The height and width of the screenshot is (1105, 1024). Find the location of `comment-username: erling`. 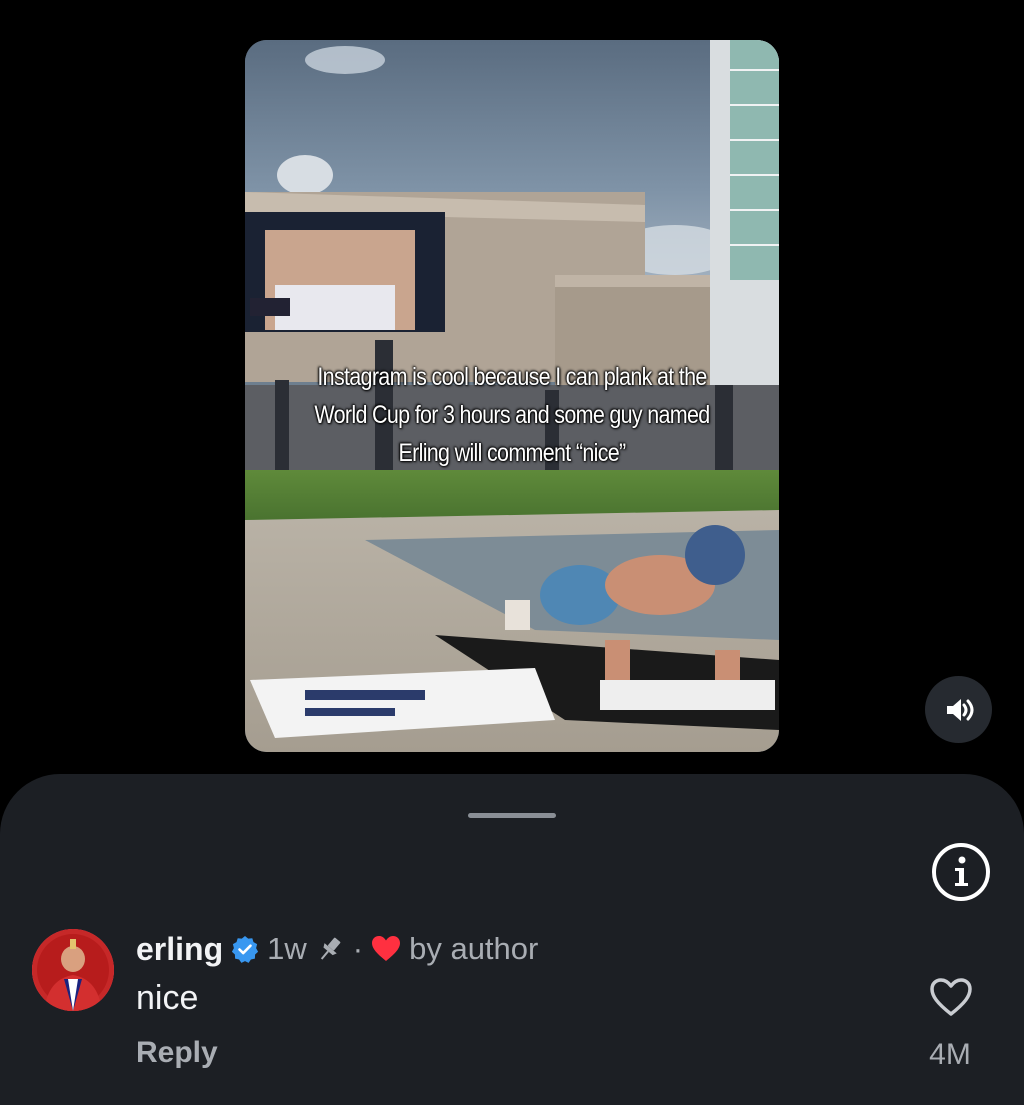

comment-username: erling is located at coordinates (179, 949).